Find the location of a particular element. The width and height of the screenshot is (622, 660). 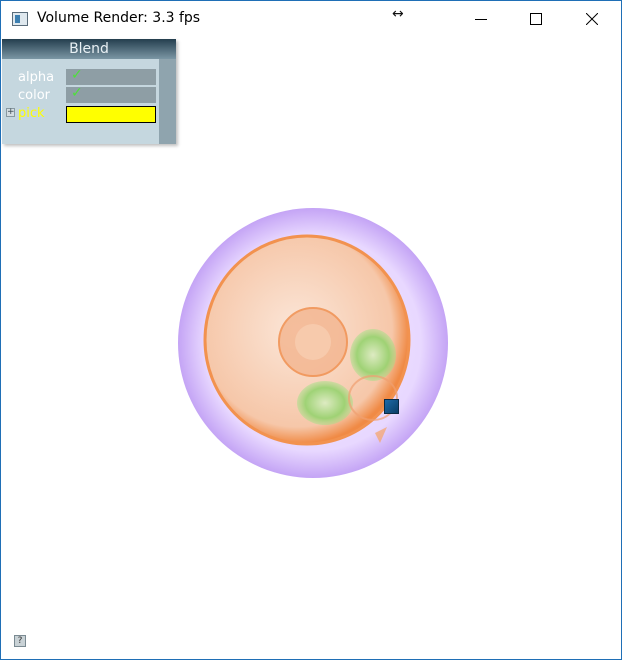

blend-panel-title: Blend is located at coordinates (89, 49).